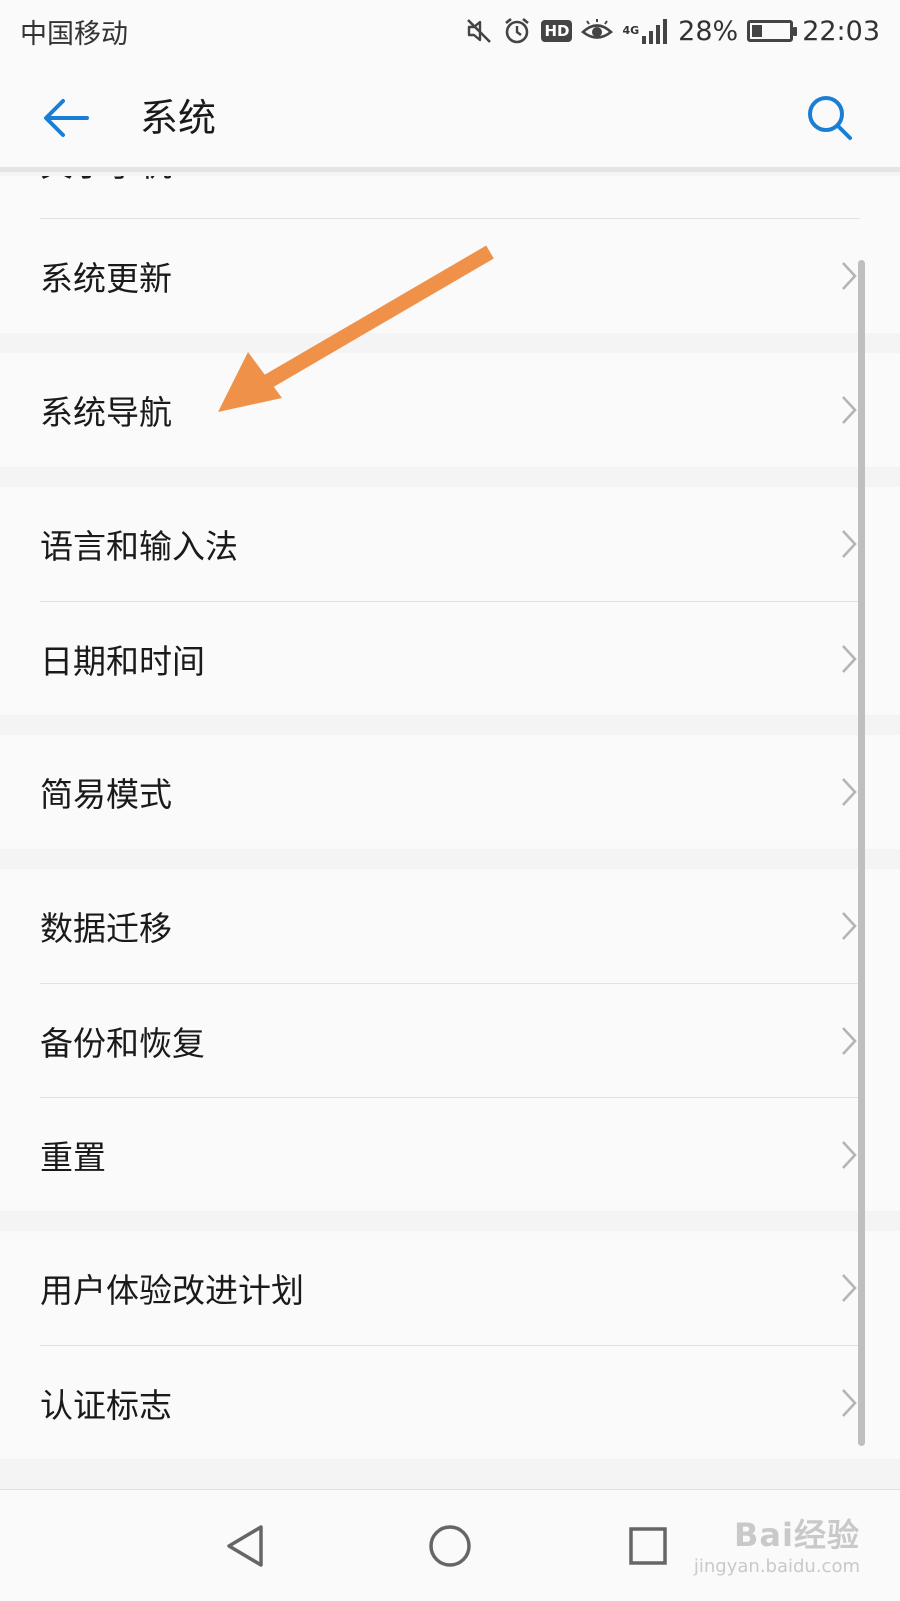  I want to click on back-triangle-icon, so click(245, 1546).